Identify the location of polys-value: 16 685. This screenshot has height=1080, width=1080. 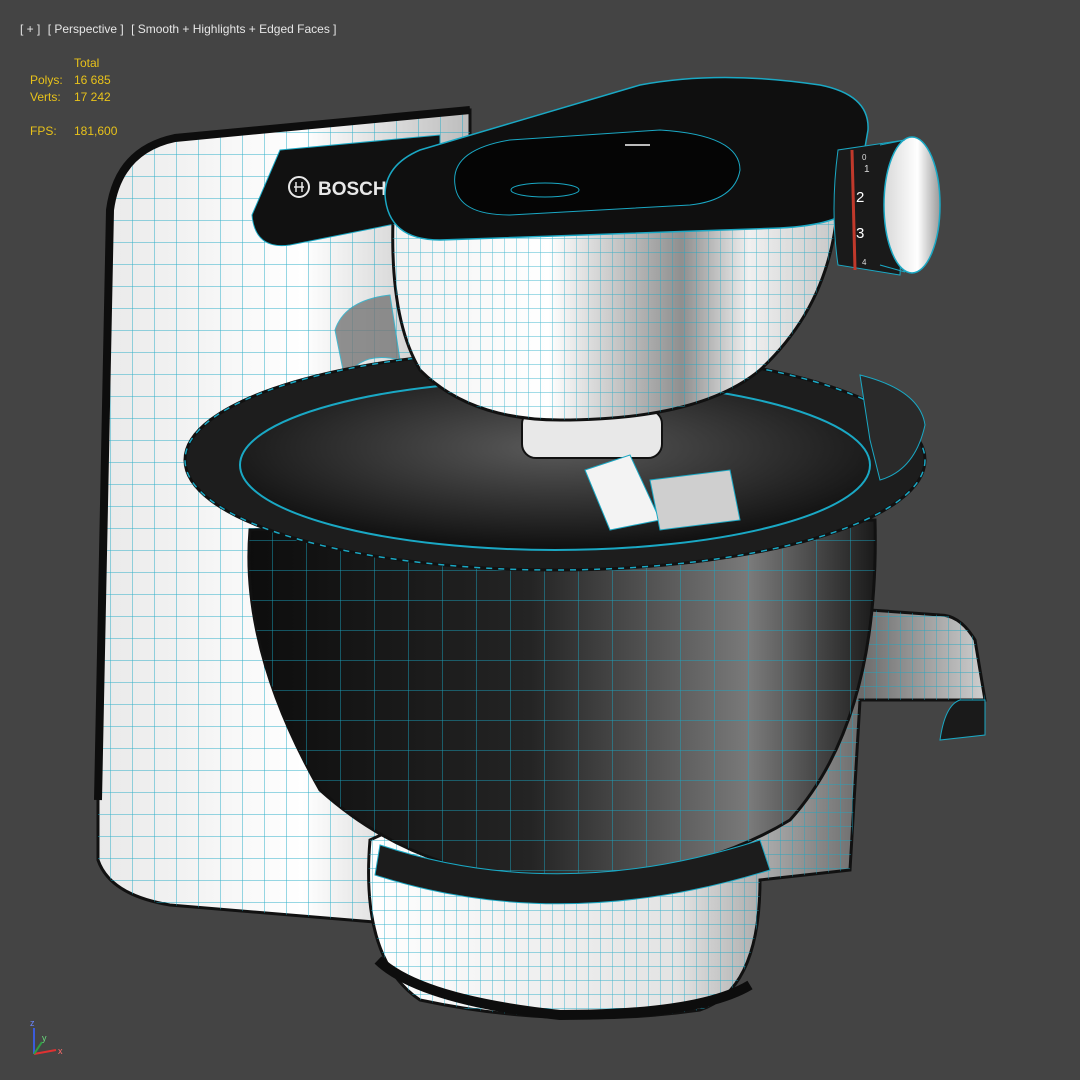
(92, 80).